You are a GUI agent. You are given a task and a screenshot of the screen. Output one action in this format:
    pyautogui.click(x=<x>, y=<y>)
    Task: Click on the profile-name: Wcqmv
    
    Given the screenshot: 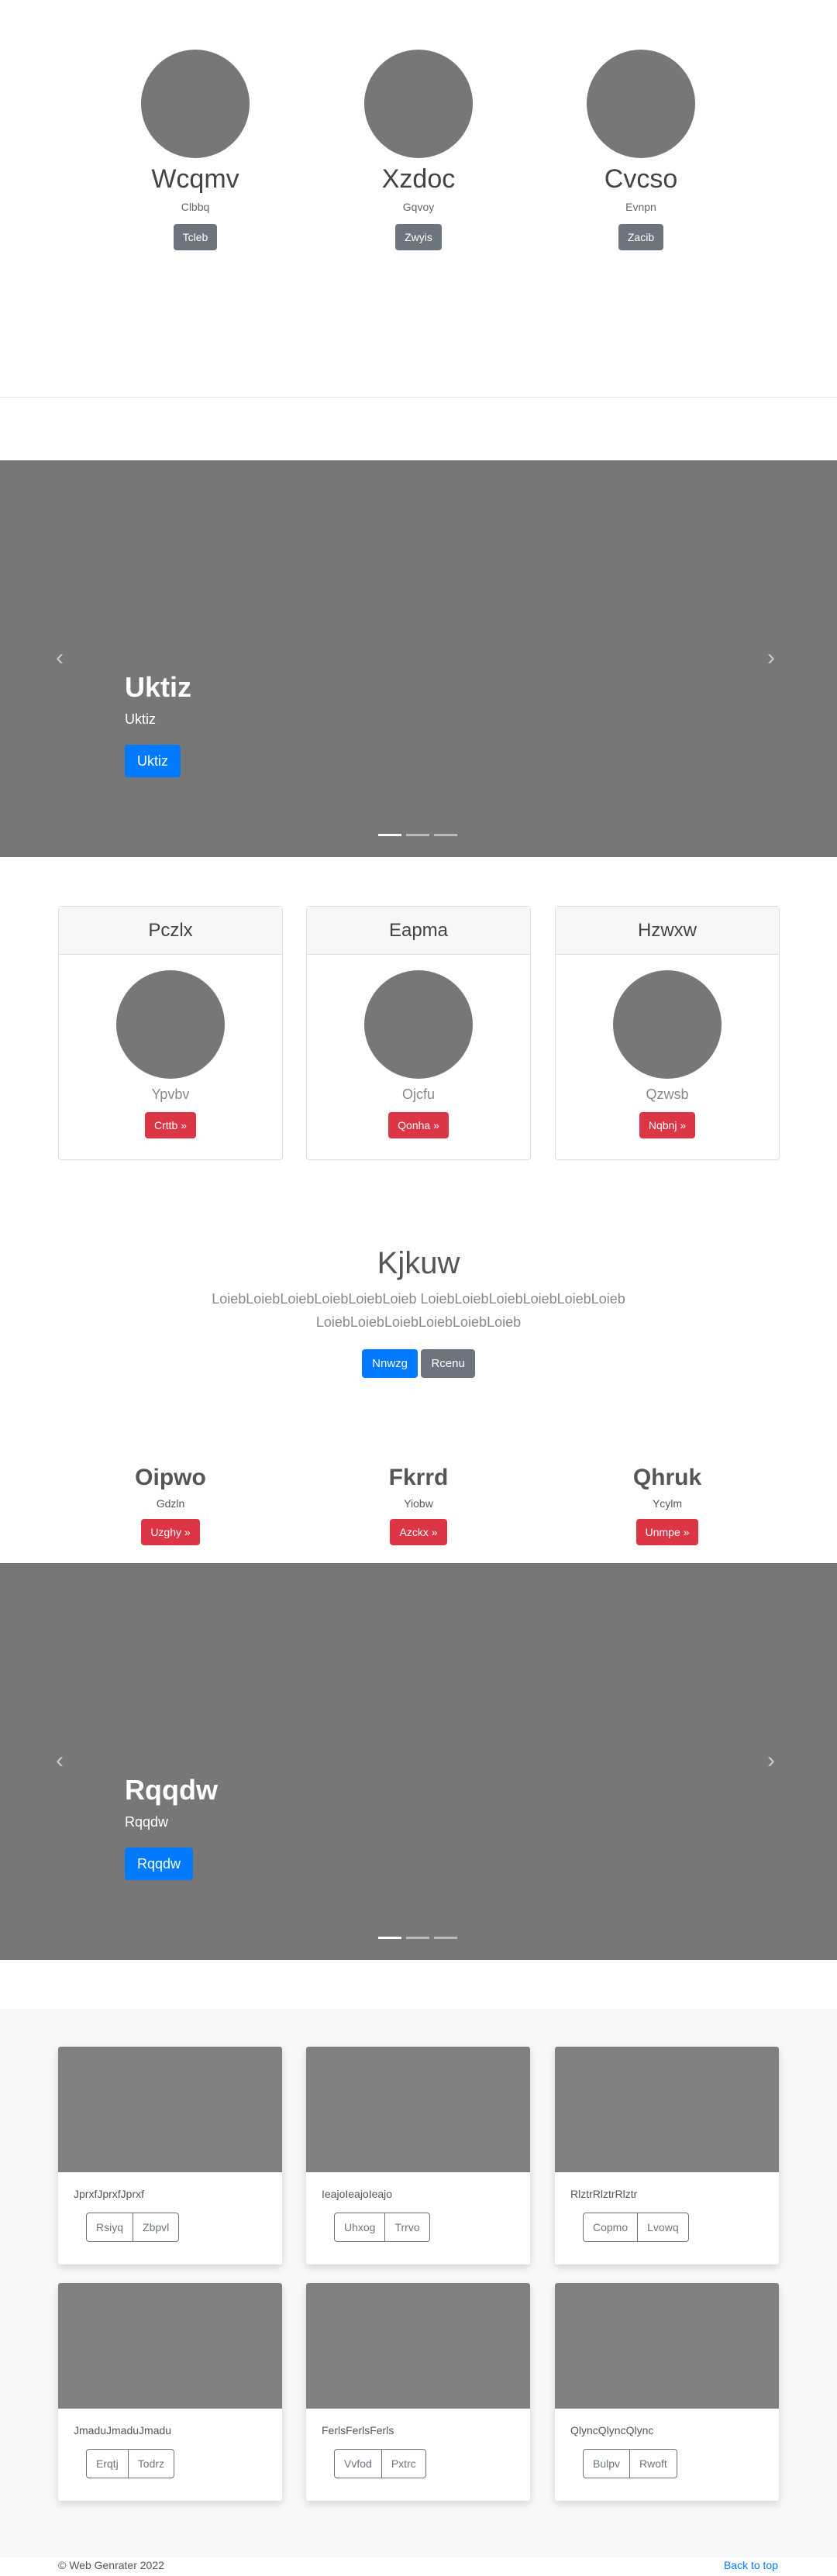 What is the action you would take?
    pyautogui.click(x=195, y=179)
    